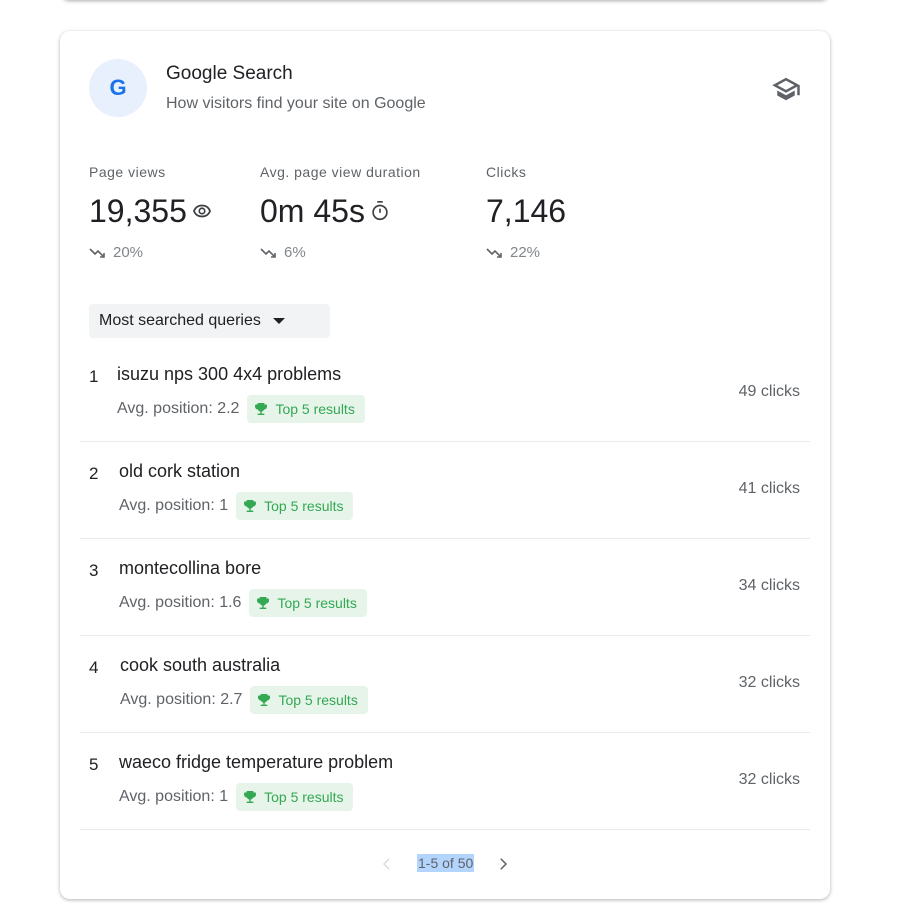 Image resolution: width=900 pixels, height=920 pixels. I want to click on trend-value: 6%, so click(295, 252).